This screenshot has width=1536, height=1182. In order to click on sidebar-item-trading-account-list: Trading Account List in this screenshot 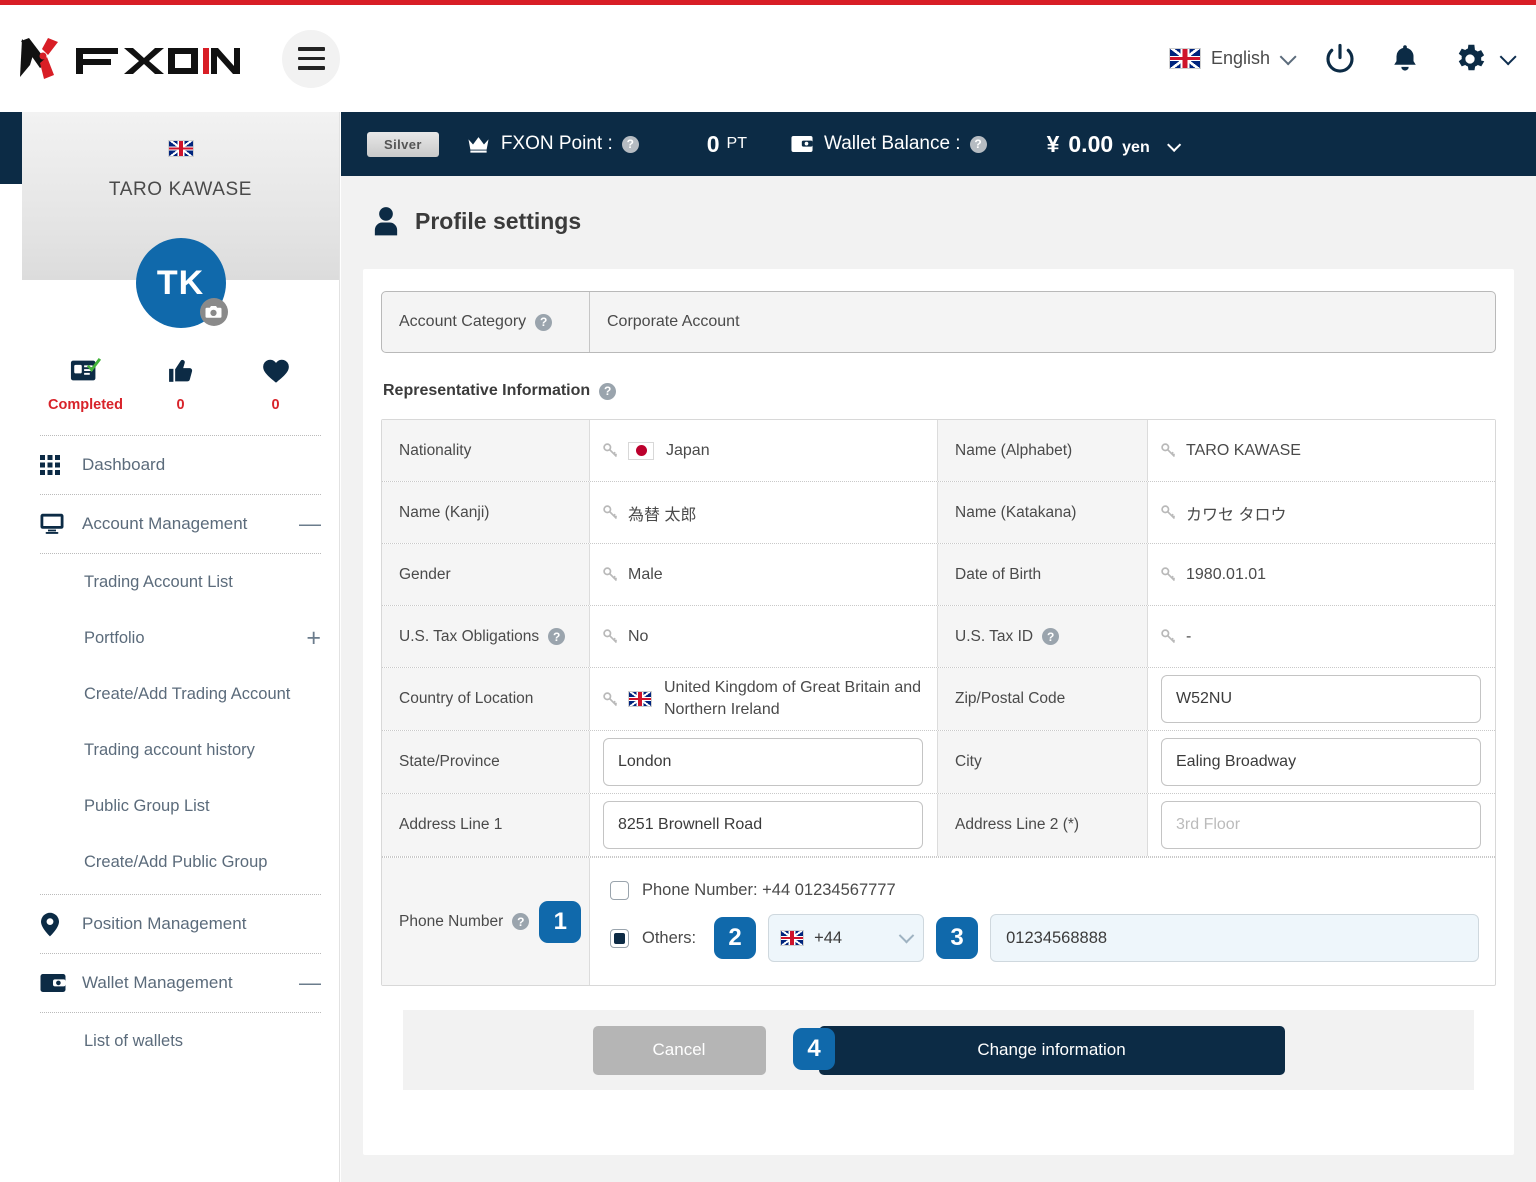, I will do `click(180, 582)`.